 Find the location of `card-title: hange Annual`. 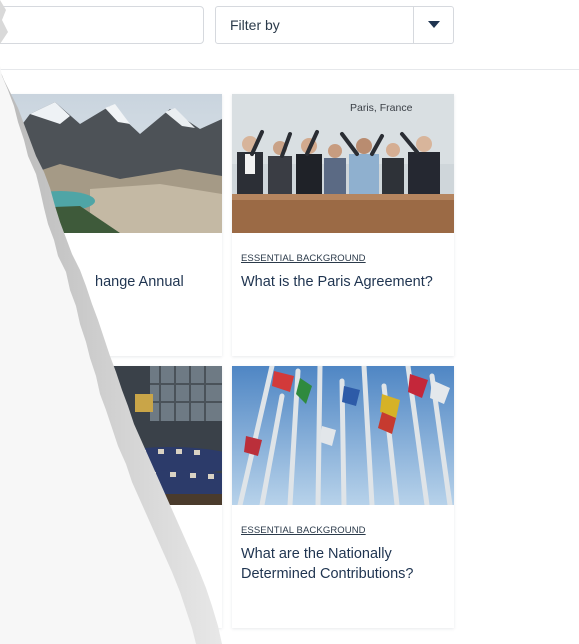

card-title: hange Annual is located at coordinates (154, 282).